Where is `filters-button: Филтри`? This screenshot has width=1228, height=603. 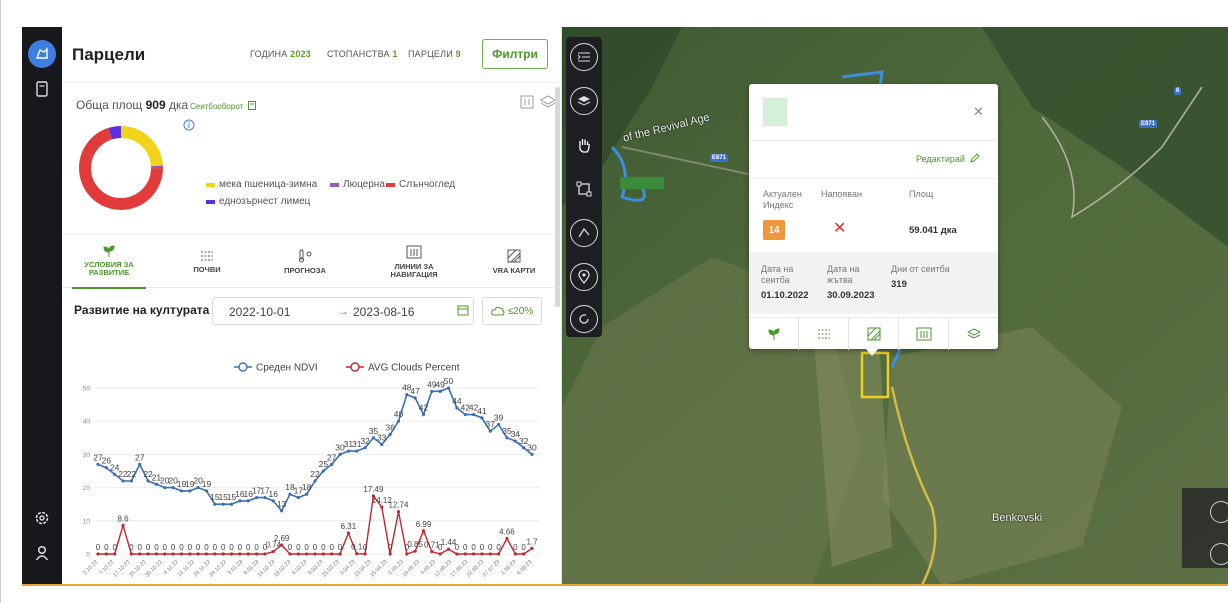
filters-button: Филтри is located at coordinates (515, 54).